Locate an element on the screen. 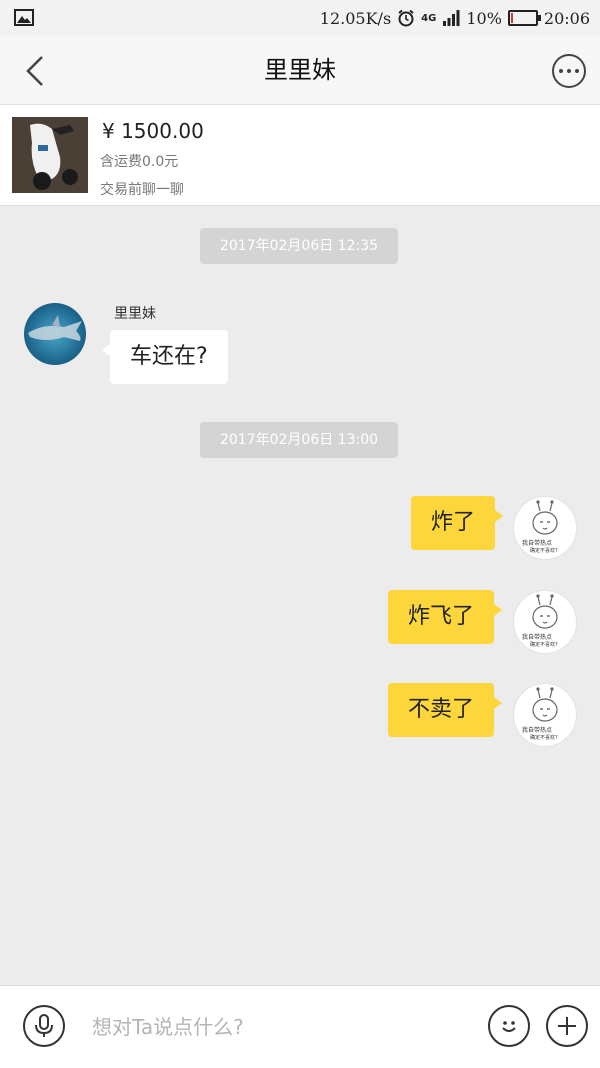  add-button is located at coordinates (567, 1026).